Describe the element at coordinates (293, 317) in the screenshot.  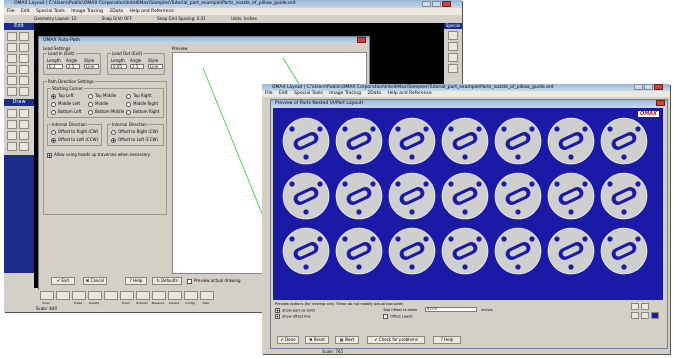
I see `show-offset-line-checkbox: Show offset line` at that location.